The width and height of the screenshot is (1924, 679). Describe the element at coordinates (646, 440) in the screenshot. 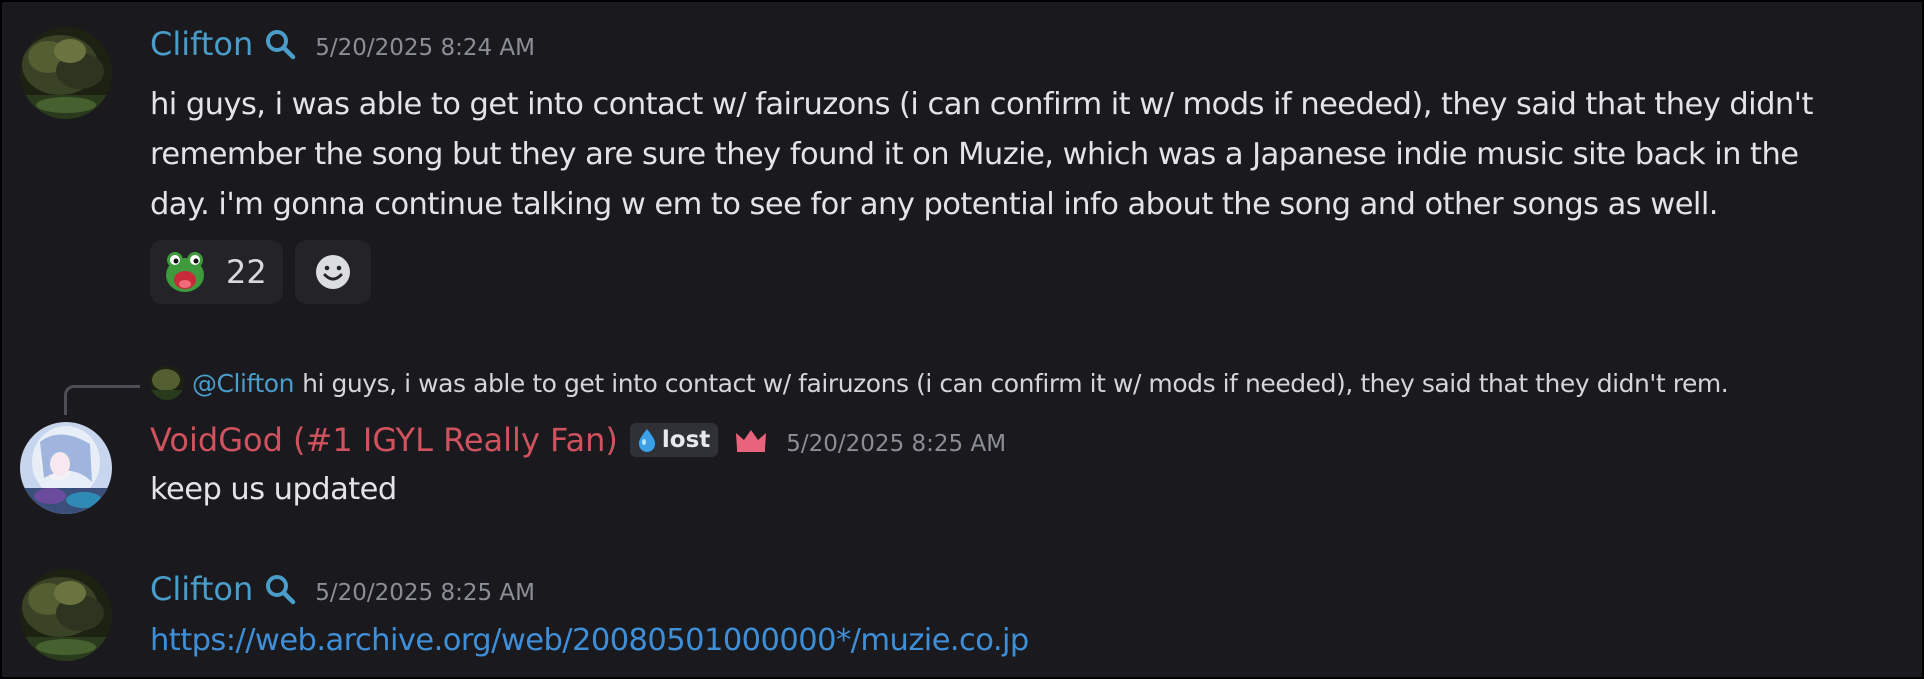

I see `water-drop-icon` at that location.